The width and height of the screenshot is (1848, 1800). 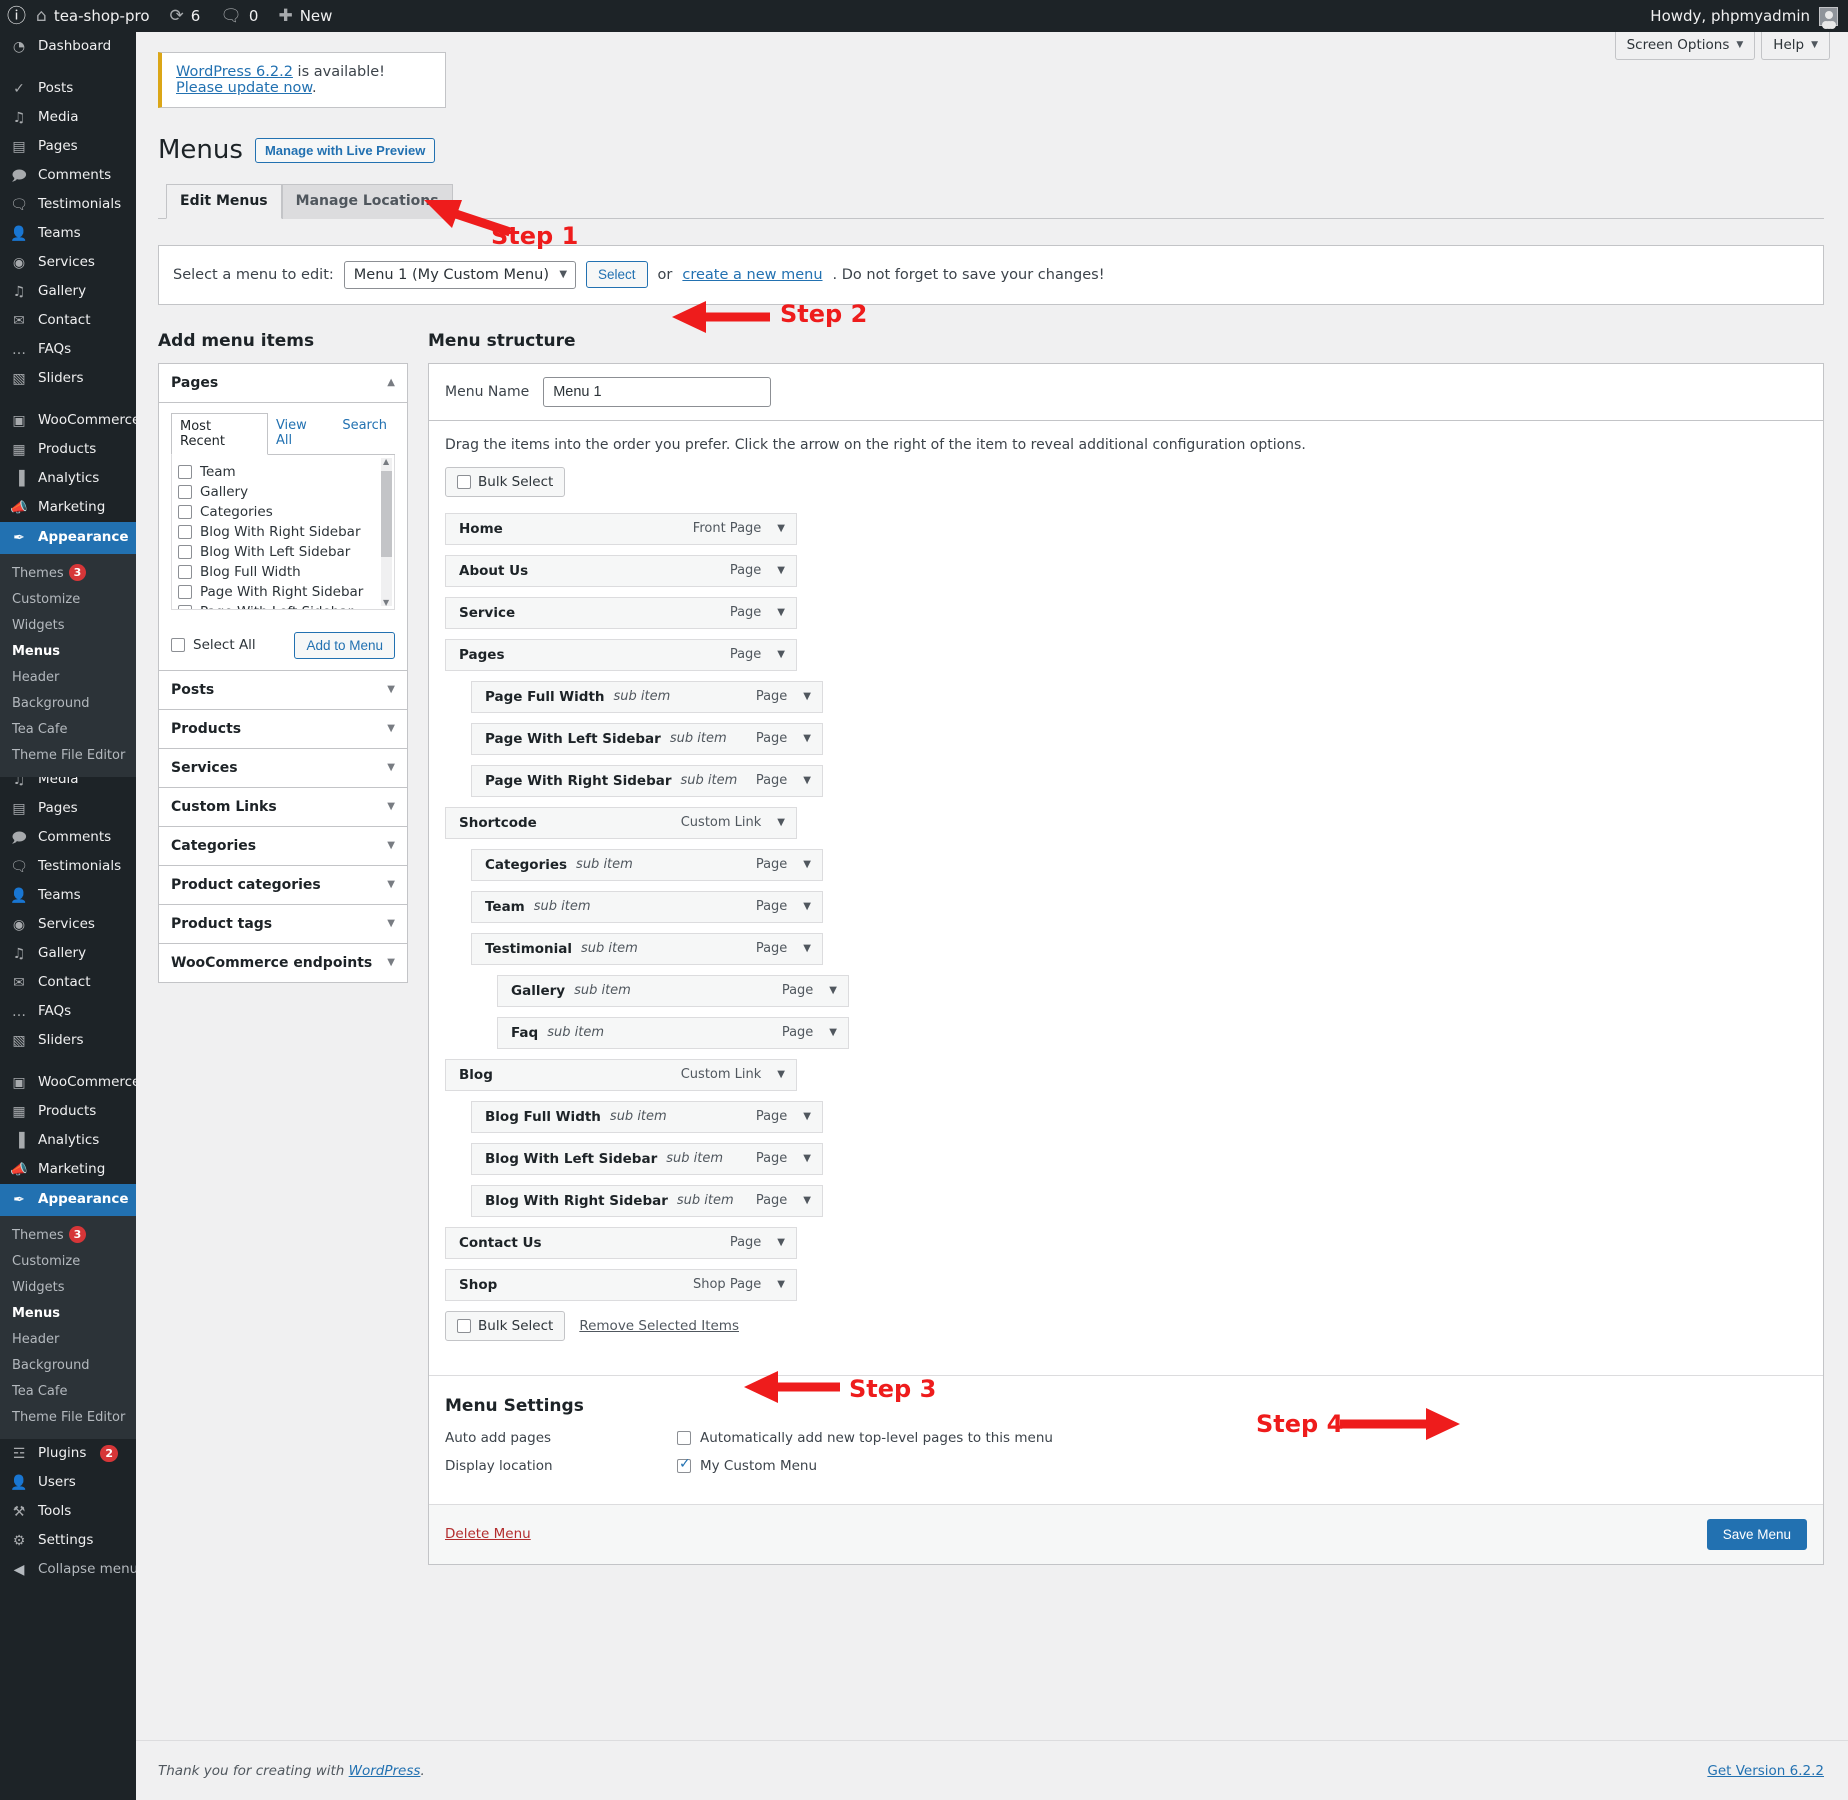 I want to click on bulk-select-bottom-button: Bulk Select, so click(x=505, y=1325).